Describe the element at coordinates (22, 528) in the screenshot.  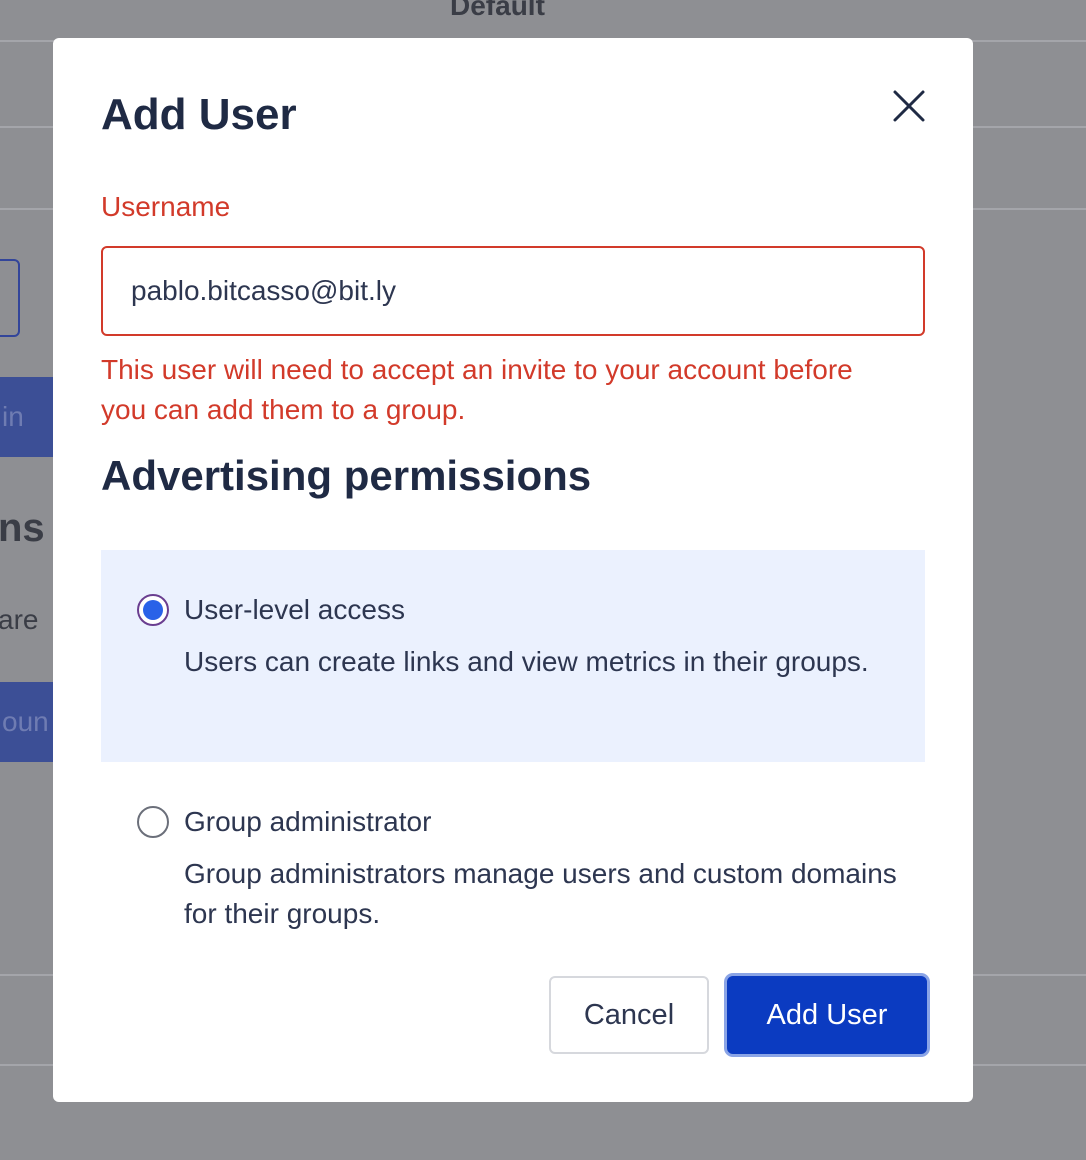
I see `bg-heading-fragment: ns` at that location.